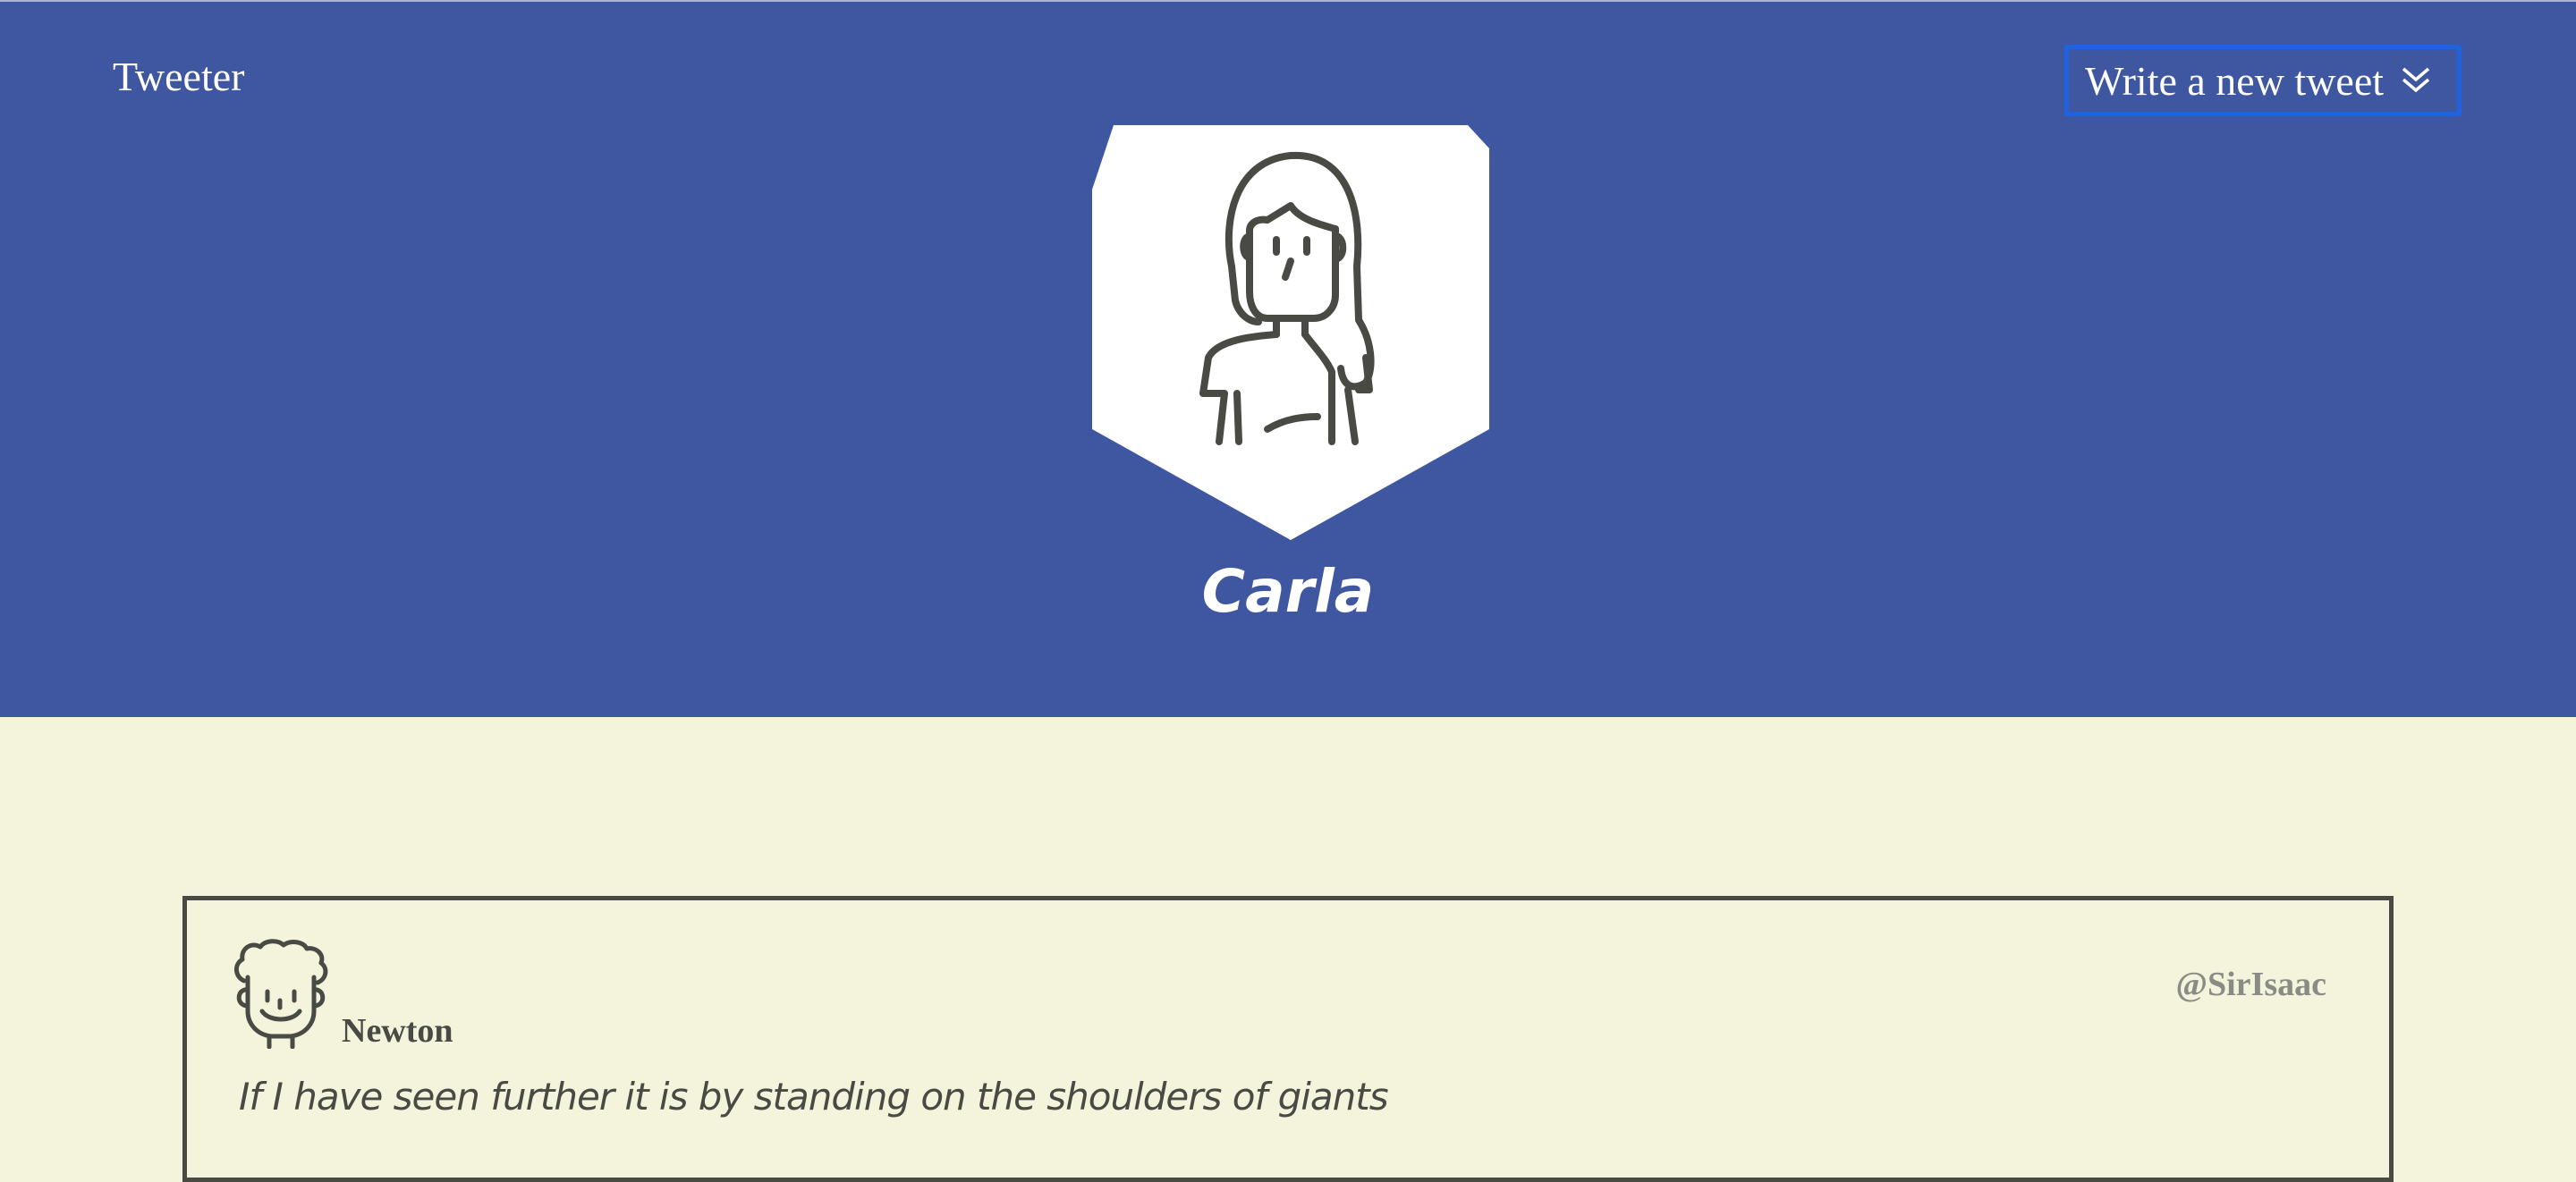 This screenshot has width=2576, height=1182. What do you see at coordinates (1288, 591) in the screenshot?
I see `profile-name: Carla` at bounding box center [1288, 591].